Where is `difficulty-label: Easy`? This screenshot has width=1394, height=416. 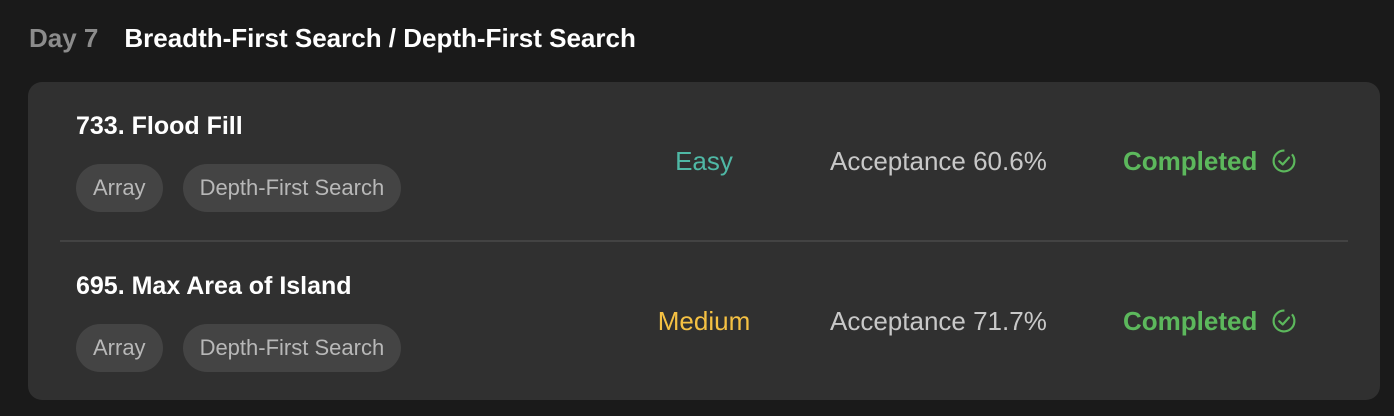 difficulty-label: Easy is located at coordinates (704, 161).